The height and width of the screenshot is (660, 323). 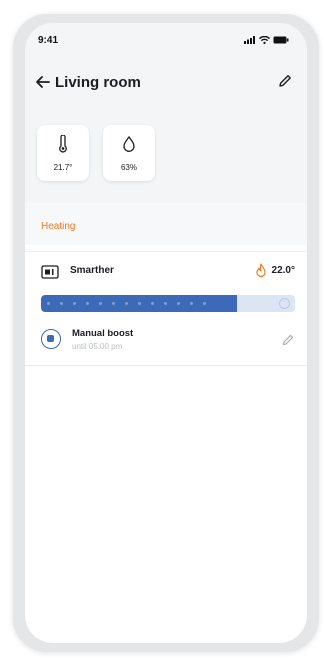 I want to click on temperature-value: 21.7°, so click(x=63, y=167).